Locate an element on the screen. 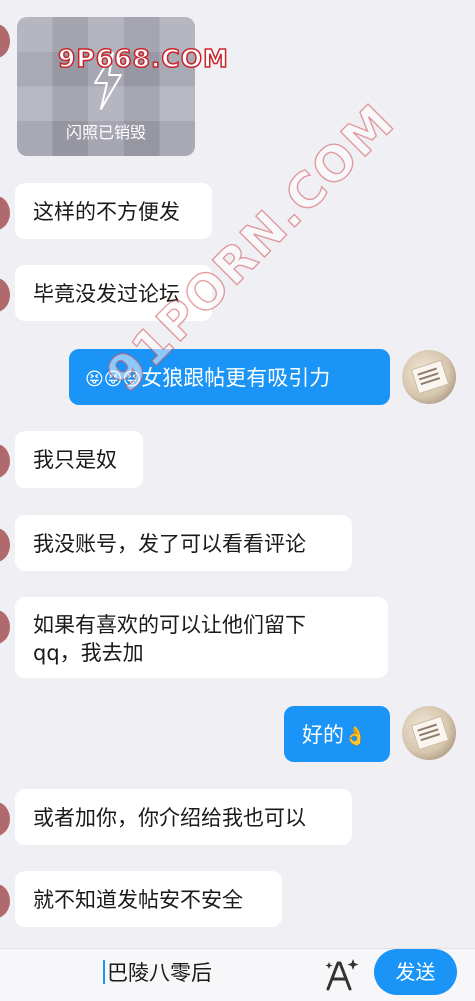 Image resolution: width=475 pixels, height=1001 pixels. message-input-text: 巴陵八零后 is located at coordinates (159, 973).